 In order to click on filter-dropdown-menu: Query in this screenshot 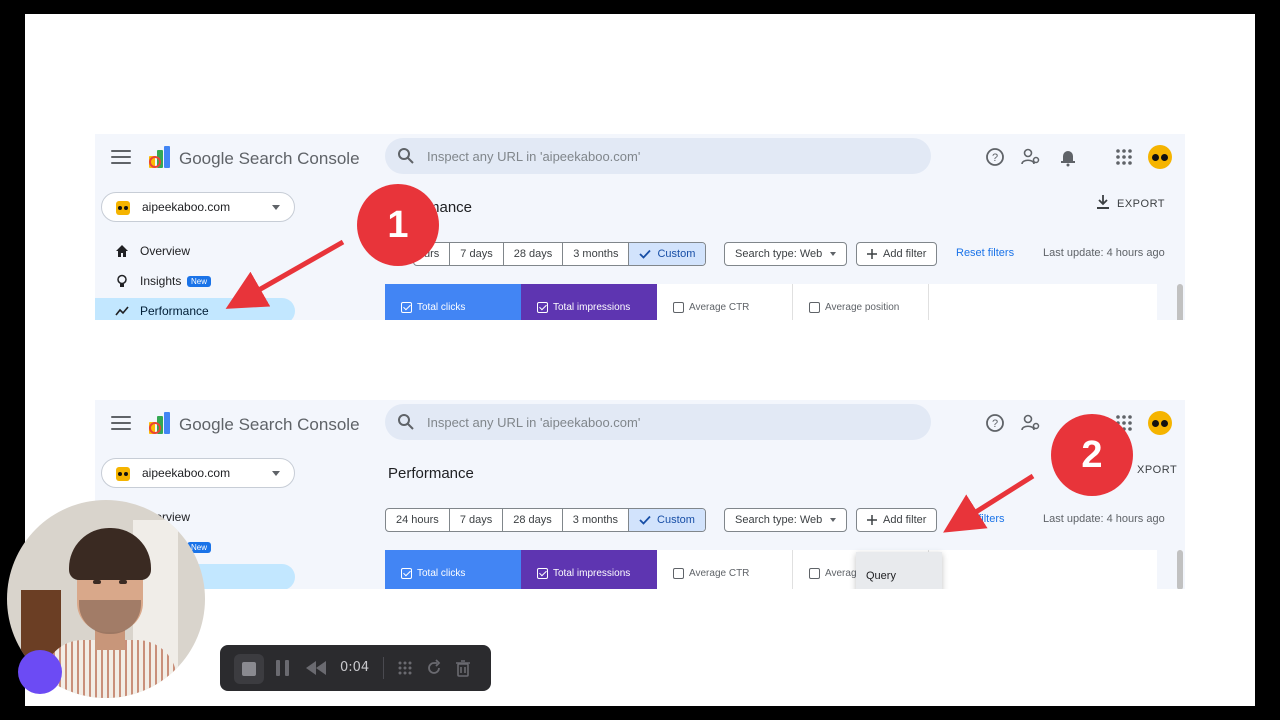, I will do `click(899, 570)`.